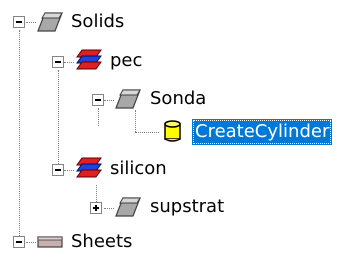 This screenshot has width=352, height=258. Describe the element at coordinates (101, 242) in the screenshot. I see `tree-node-label: Sheets` at that location.